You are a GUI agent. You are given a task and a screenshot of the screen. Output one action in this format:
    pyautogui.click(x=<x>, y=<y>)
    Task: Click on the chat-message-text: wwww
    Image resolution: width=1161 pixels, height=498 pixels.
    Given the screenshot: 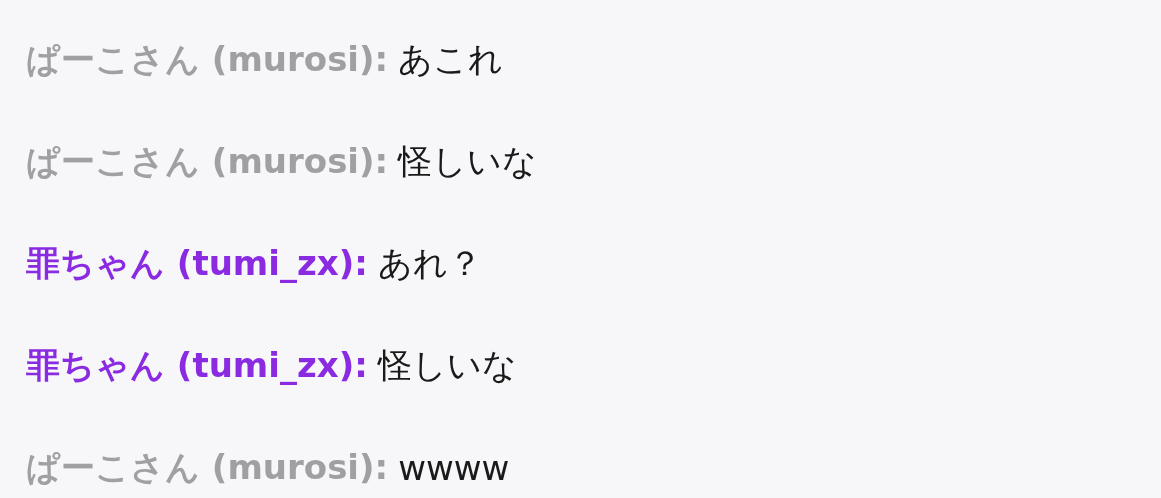 What is the action you would take?
    pyautogui.click(x=454, y=468)
    